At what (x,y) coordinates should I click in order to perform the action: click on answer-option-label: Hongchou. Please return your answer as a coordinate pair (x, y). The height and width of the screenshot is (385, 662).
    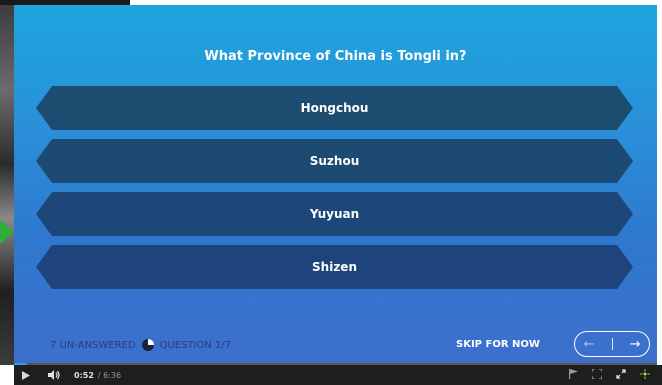
    Looking at the image, I should click on (334, 108).